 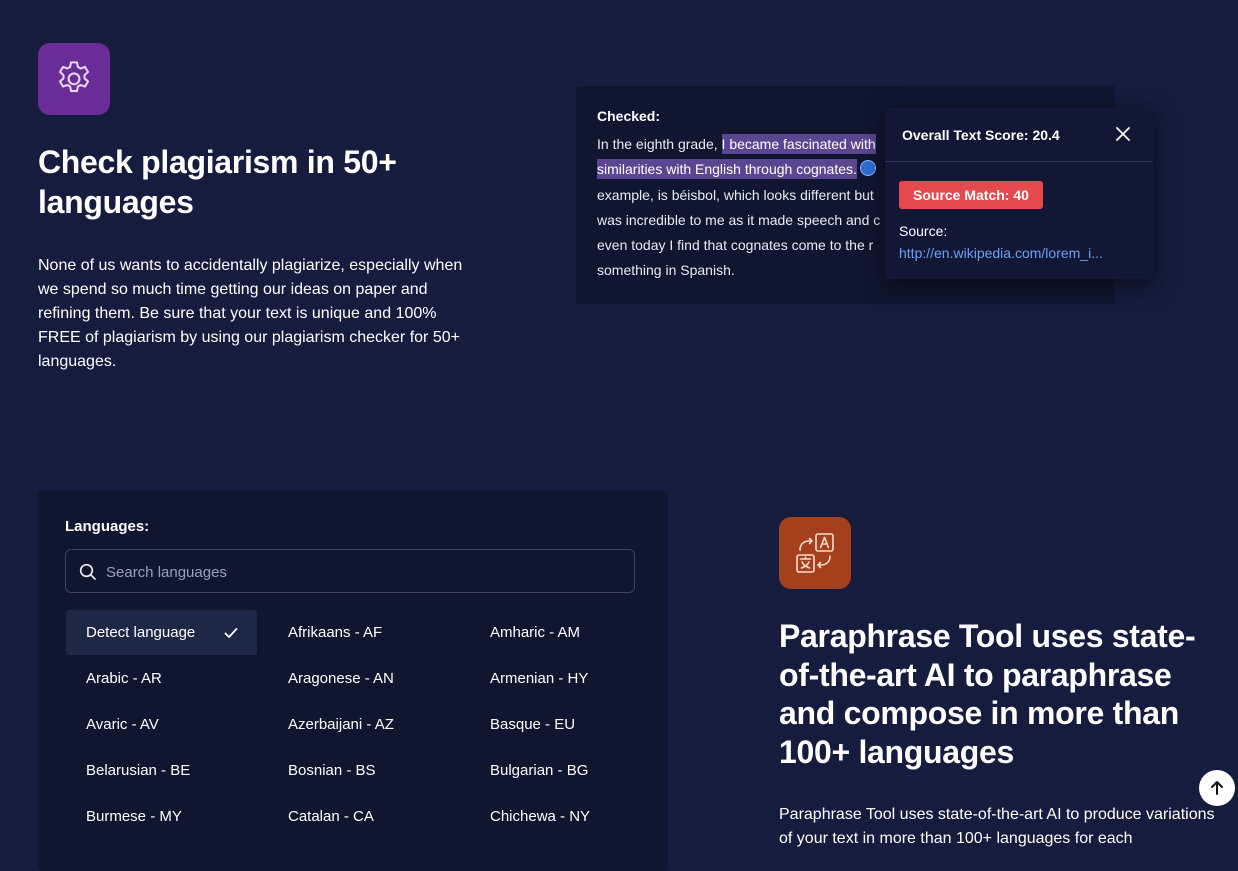 I want to click on language-option: Bulgarian - BG, so click(x=565, y=770).